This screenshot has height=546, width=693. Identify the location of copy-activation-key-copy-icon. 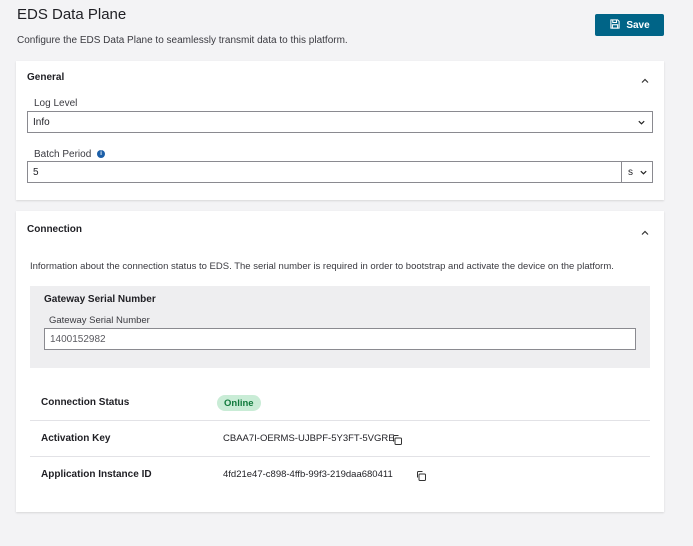
(397, 439).